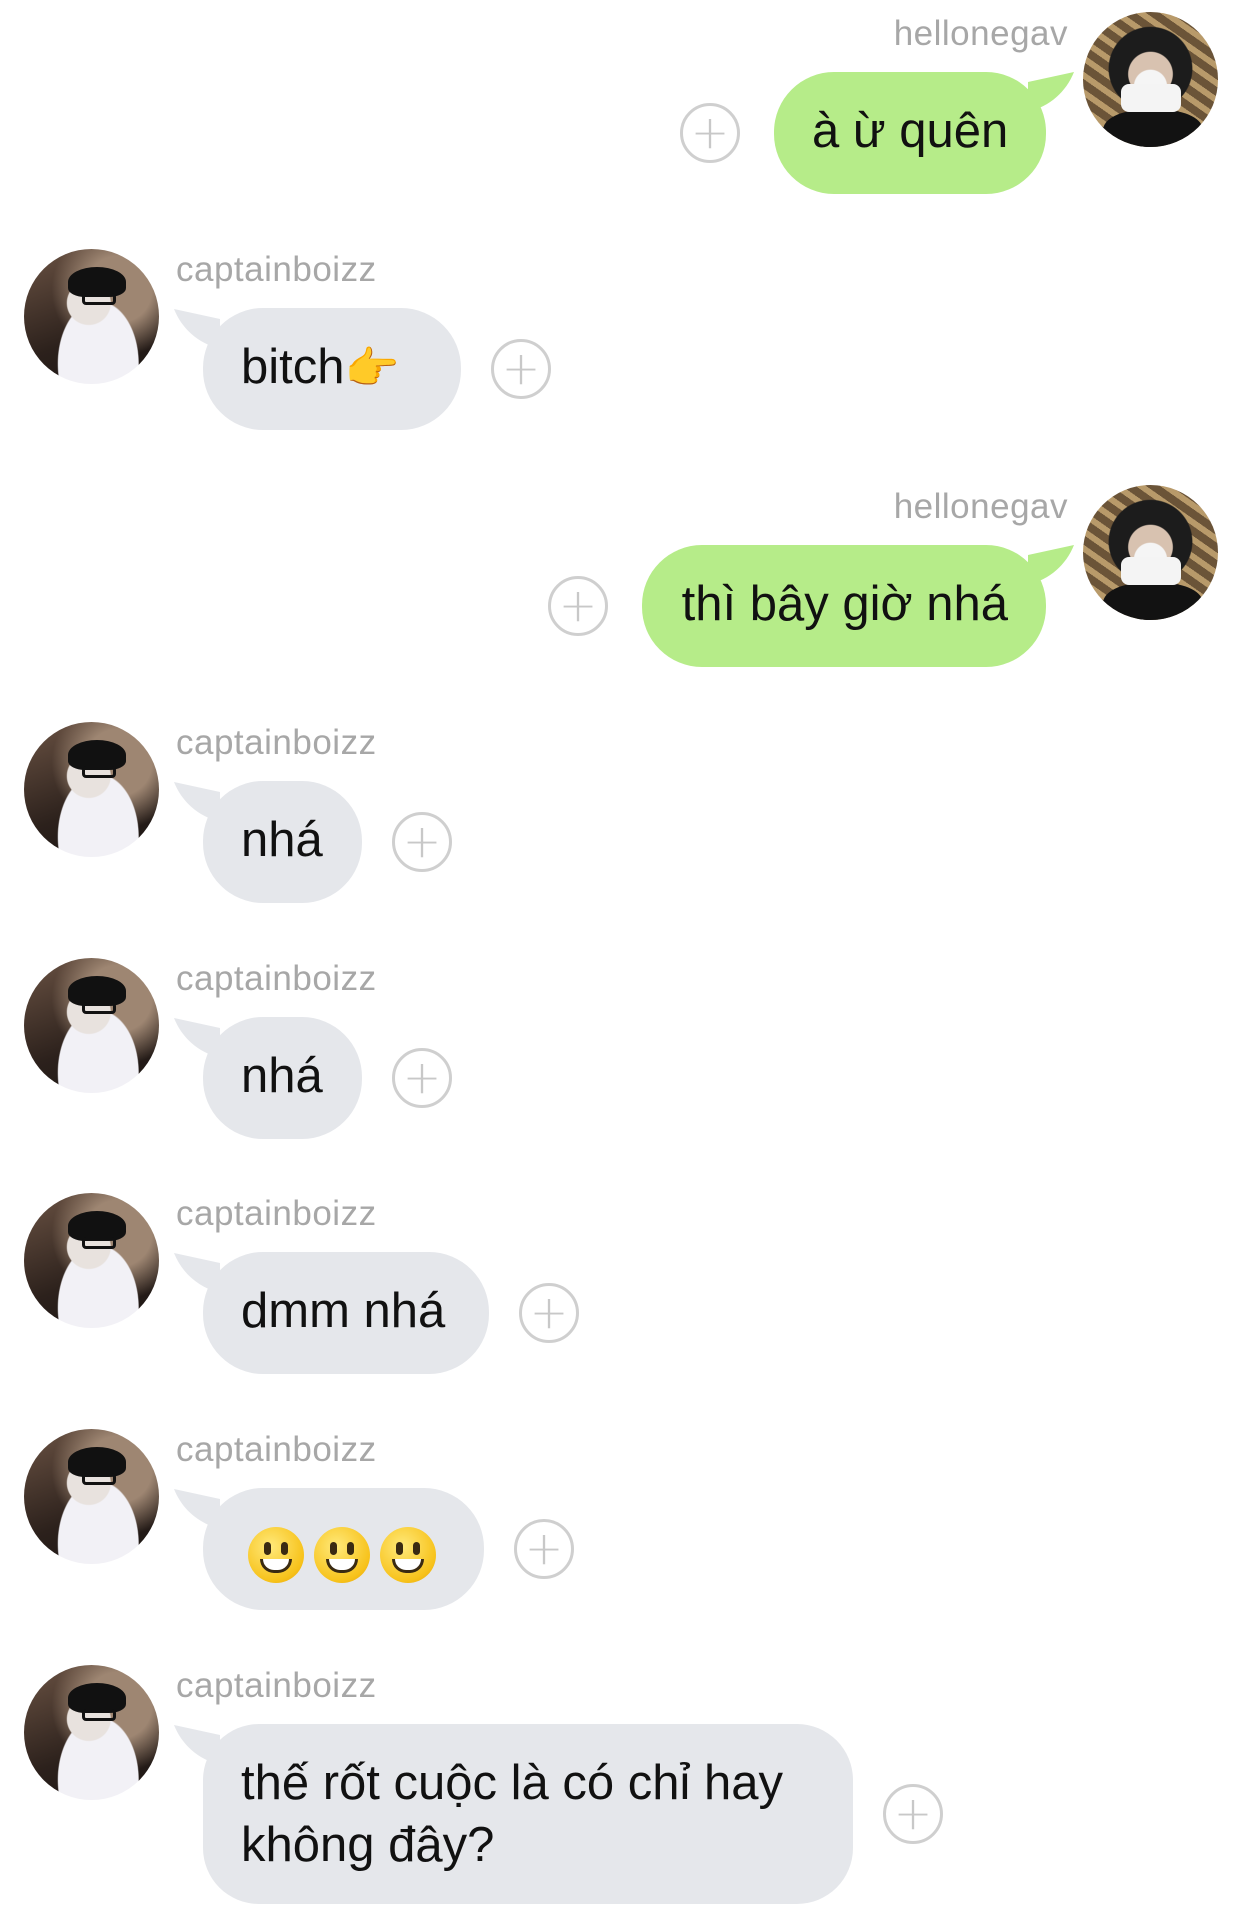 This screenshot has height=1916, width=1242. I want to click on message-bubble: thế rốt cuộc là có chỉ hay không đây?, so click(528, 1814).